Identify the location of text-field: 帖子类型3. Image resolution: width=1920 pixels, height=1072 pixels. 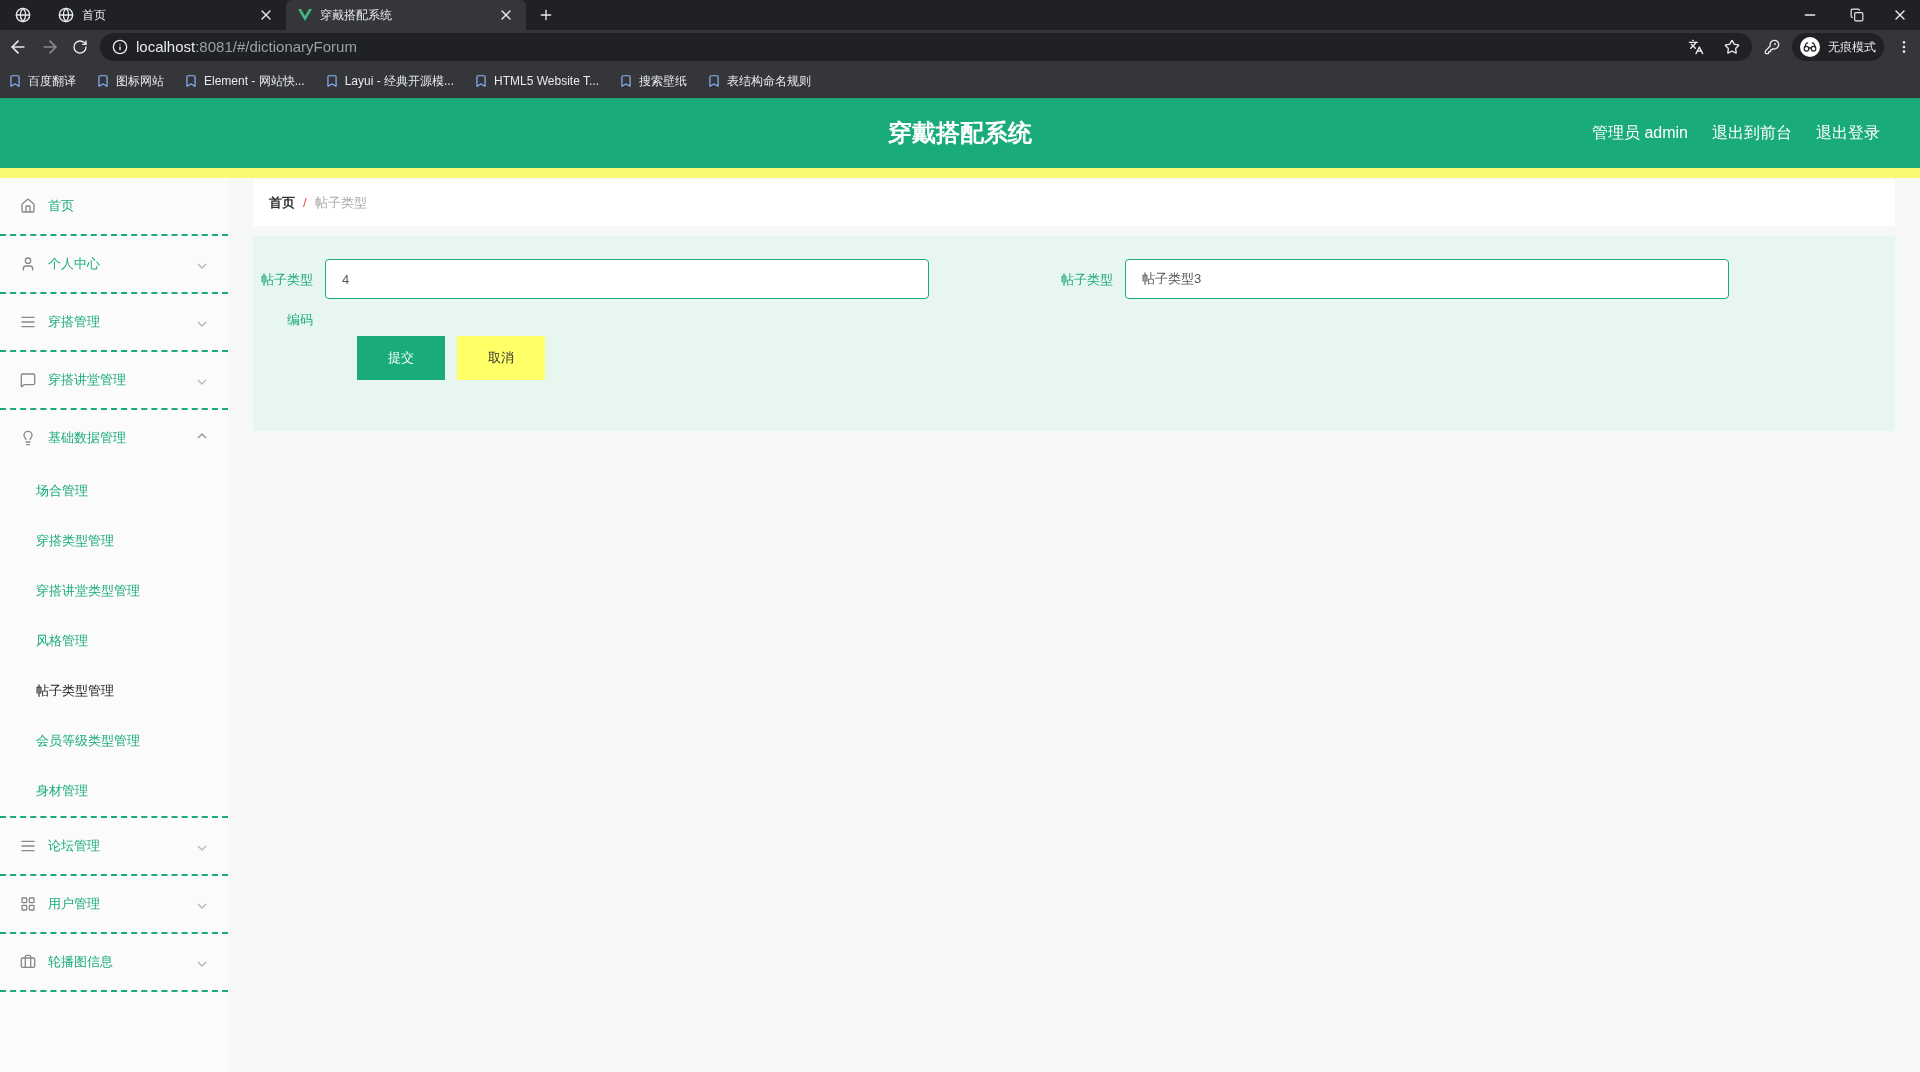
(1427, 279).